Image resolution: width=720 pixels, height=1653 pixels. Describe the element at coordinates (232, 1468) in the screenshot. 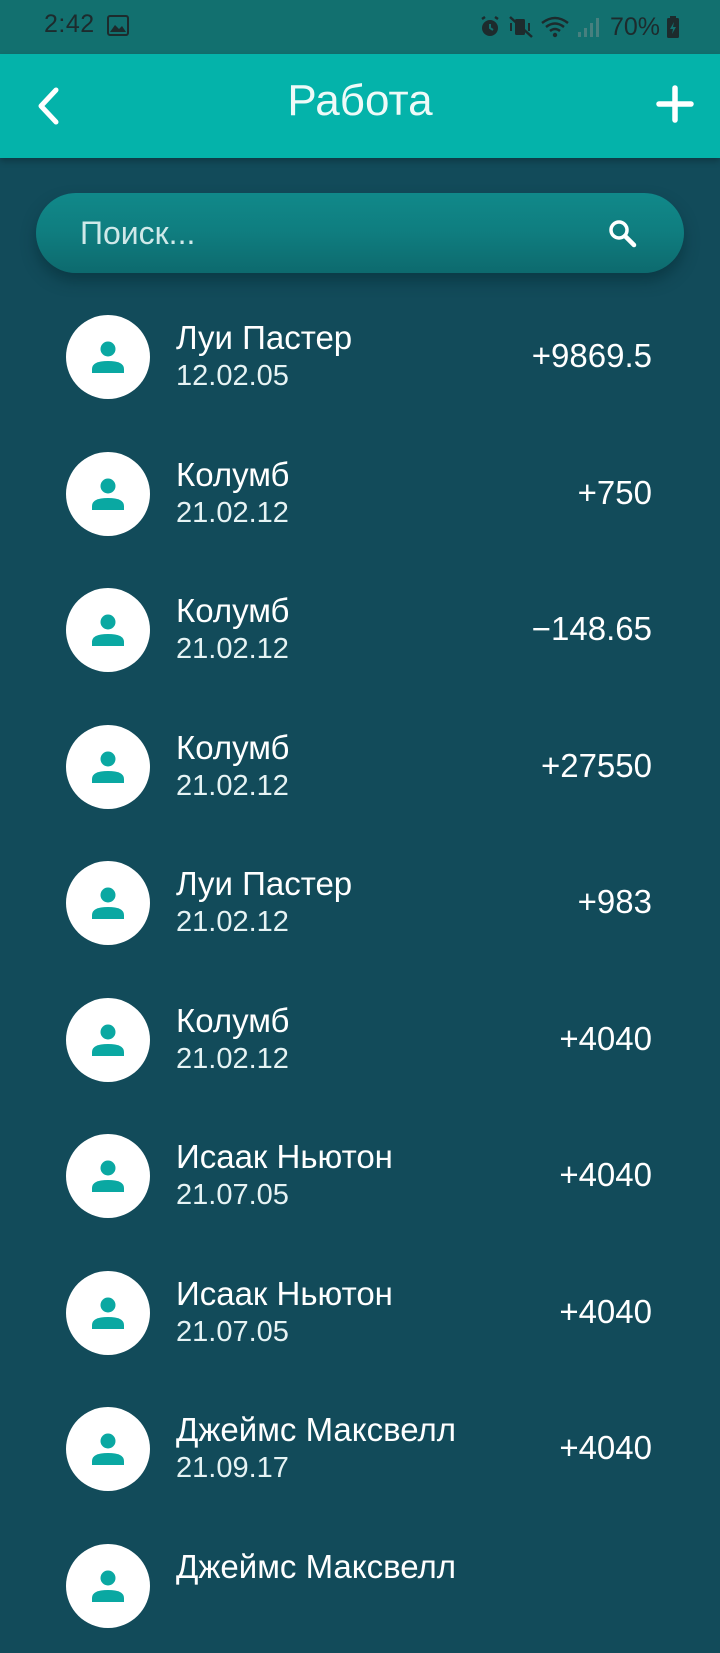

I see `transaction-date: 21.09.17` at that location.